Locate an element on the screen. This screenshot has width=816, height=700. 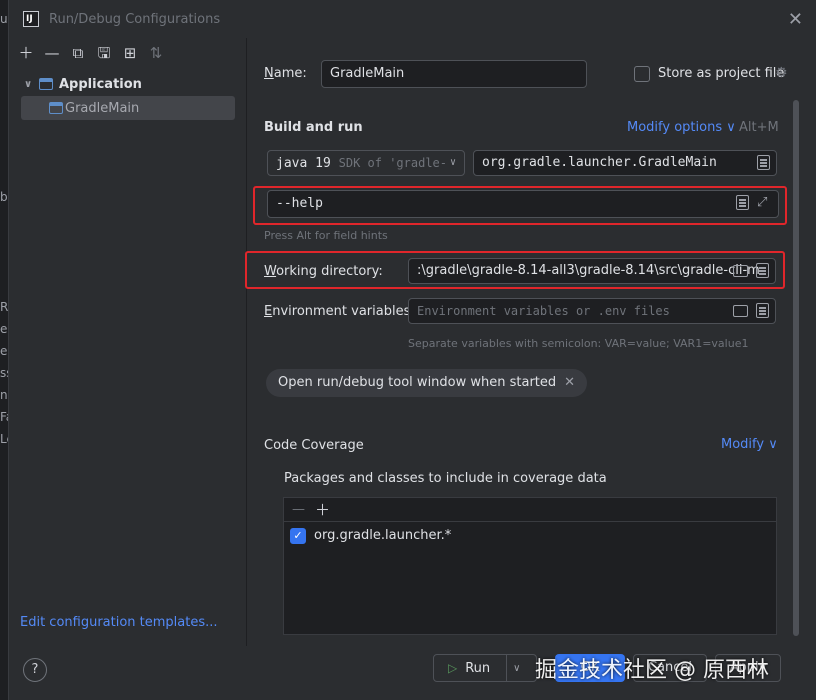
bg-text: Re is located at coordinates (4, 307).